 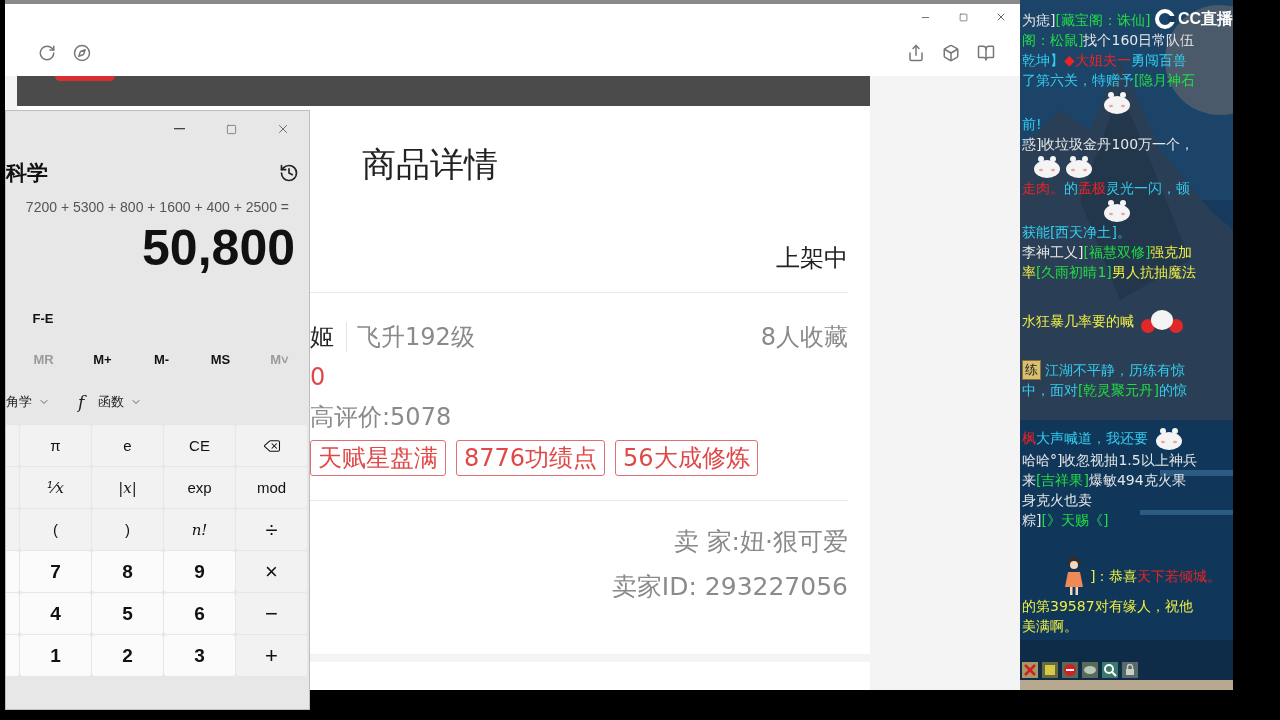 What do you see at coordinates (1108, 40) in the screenshot?
I see `chat-message: 阁：松鼠]找个160日常队伍` at bounding box center [1108, 40].